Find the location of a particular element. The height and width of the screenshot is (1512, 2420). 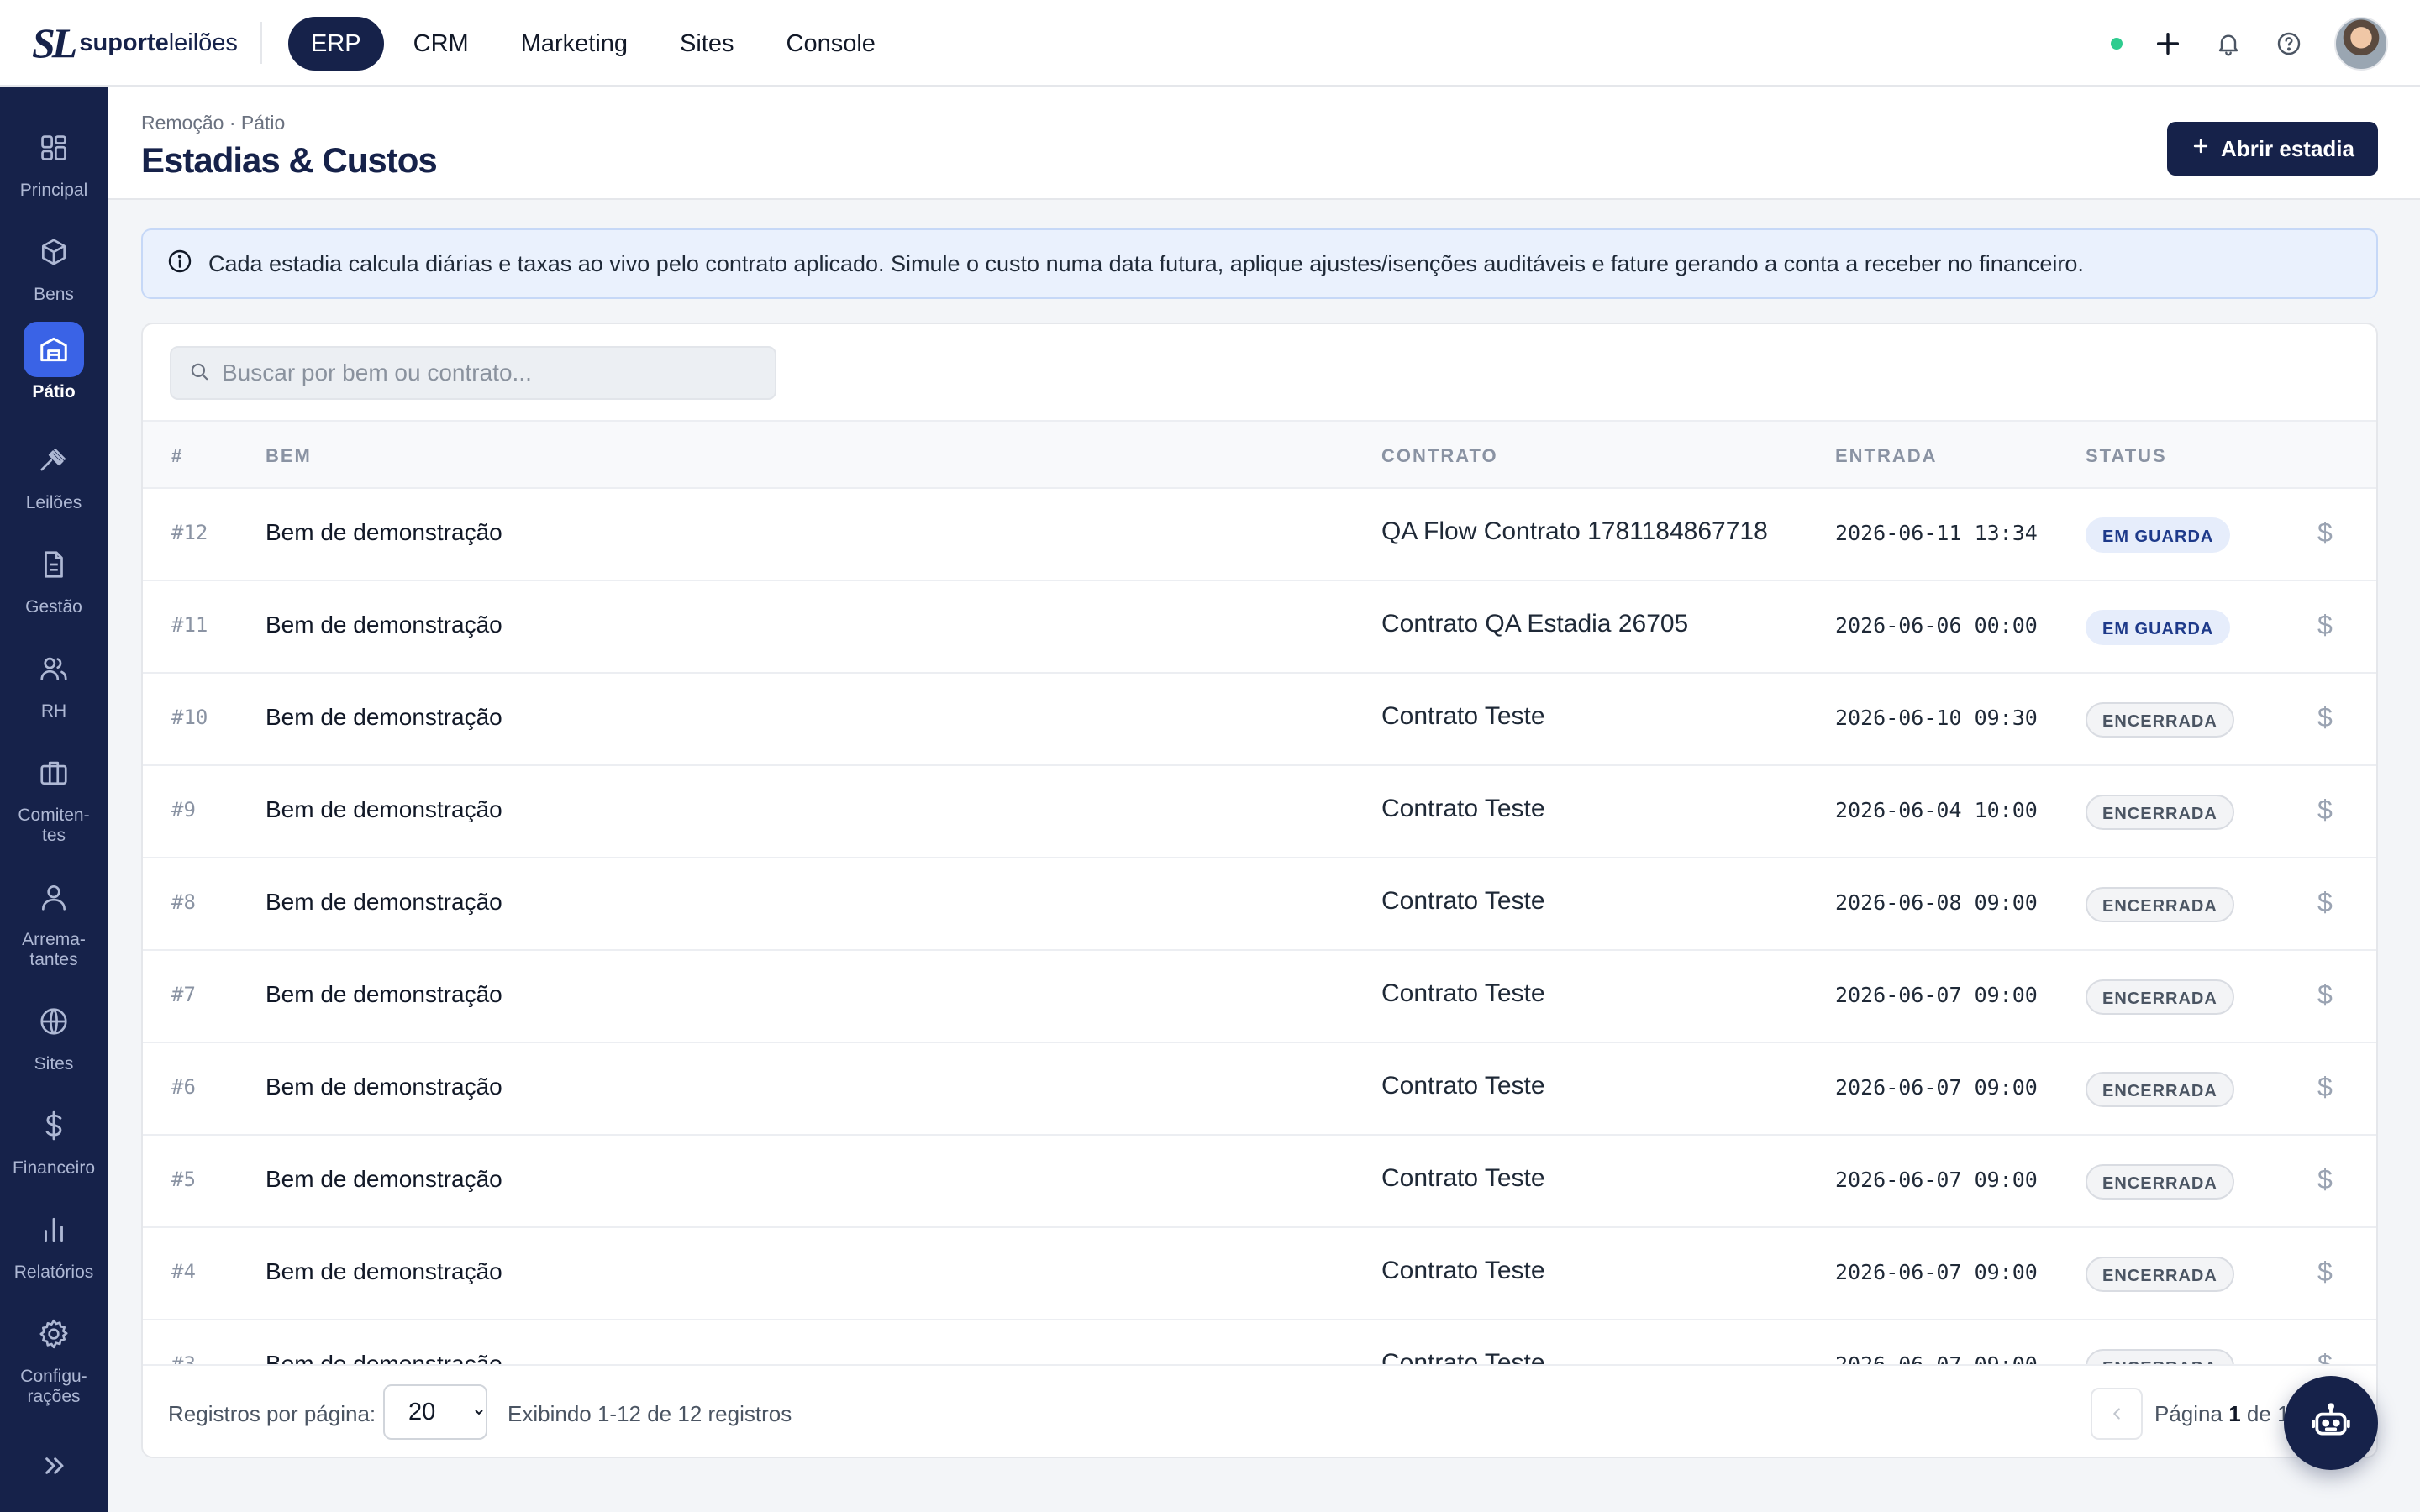

sidebar-item-comitentes: Comiten-tes is located at coordinates (54, 795).